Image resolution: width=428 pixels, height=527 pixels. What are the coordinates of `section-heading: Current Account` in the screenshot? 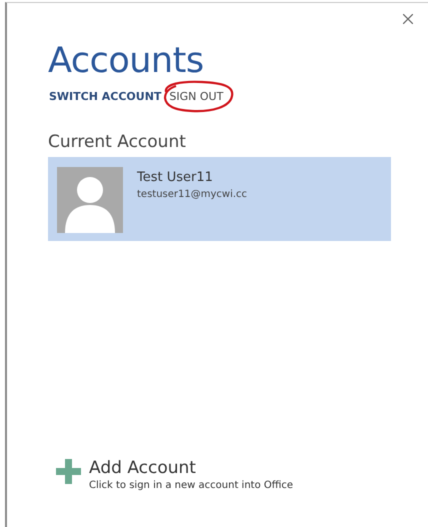 It's located at (117, 142).